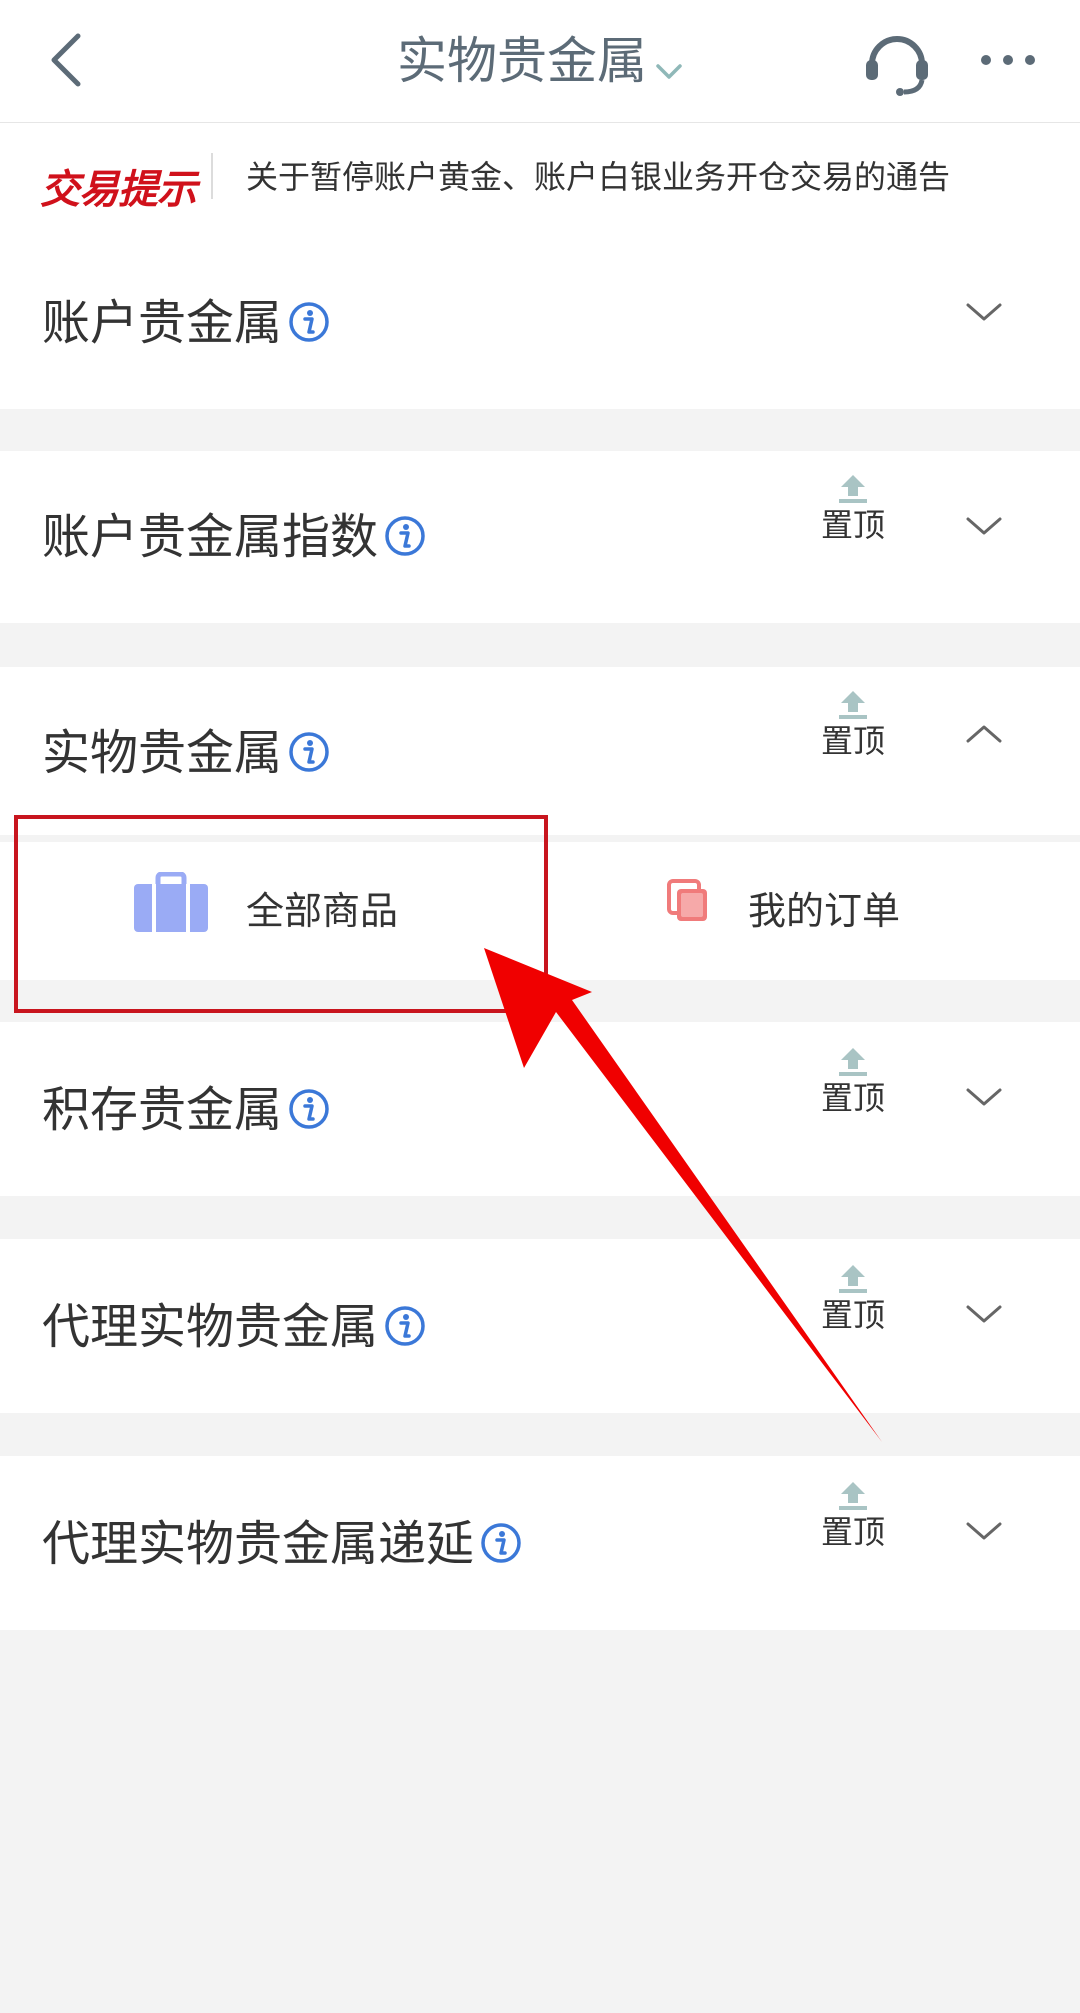  I want to click on section-title: 账户贵金属, so click(186, 323).